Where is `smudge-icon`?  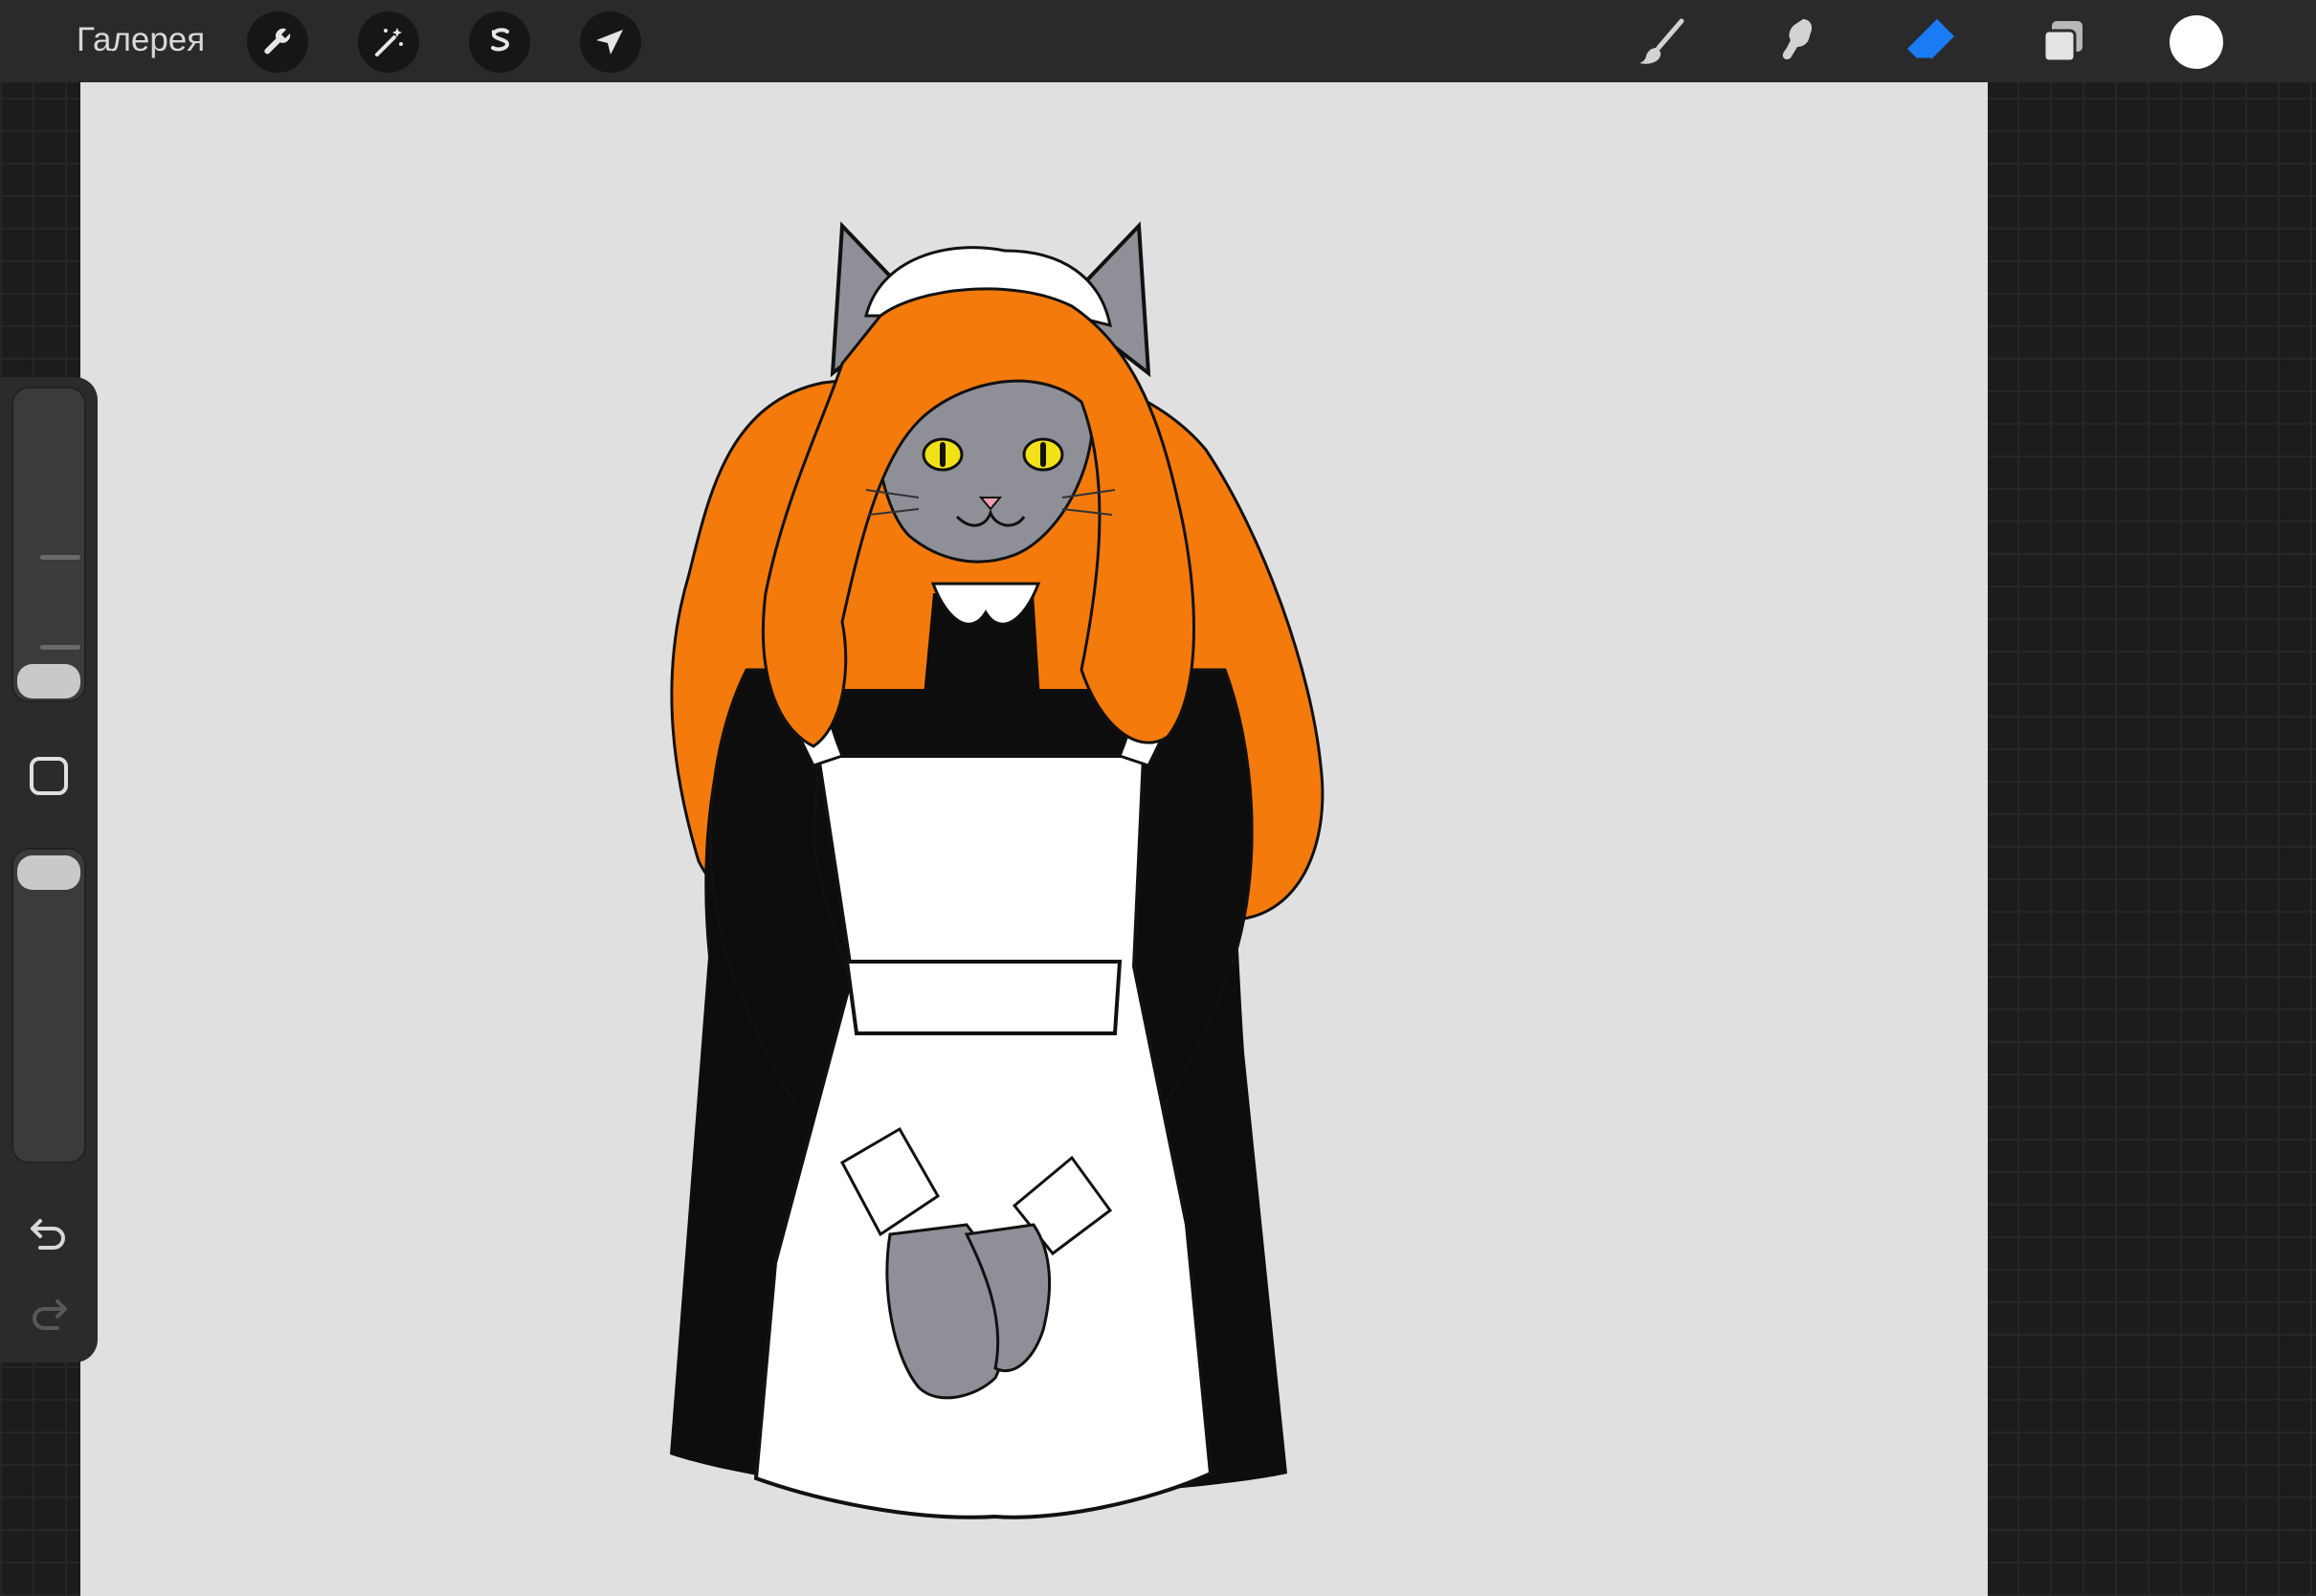 smudge-icon is located at coordinates (1797, 39).